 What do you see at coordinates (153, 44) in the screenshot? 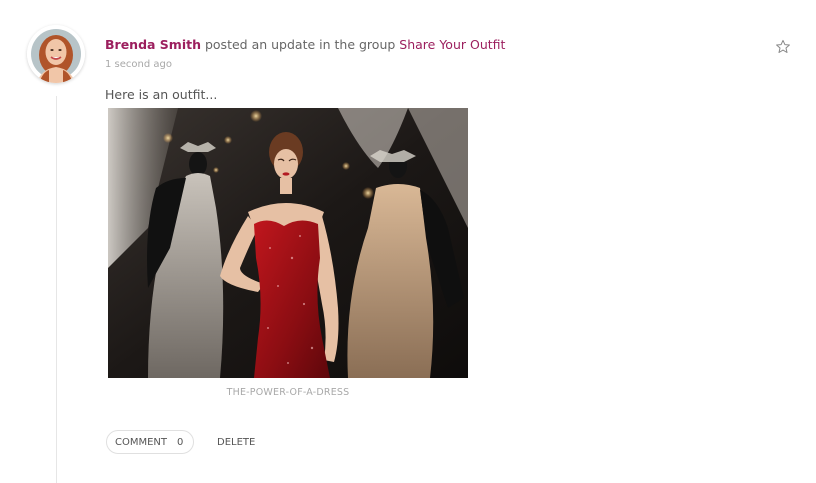
I see `author-link: Brenda Smith` at bounding box center [153, 44].